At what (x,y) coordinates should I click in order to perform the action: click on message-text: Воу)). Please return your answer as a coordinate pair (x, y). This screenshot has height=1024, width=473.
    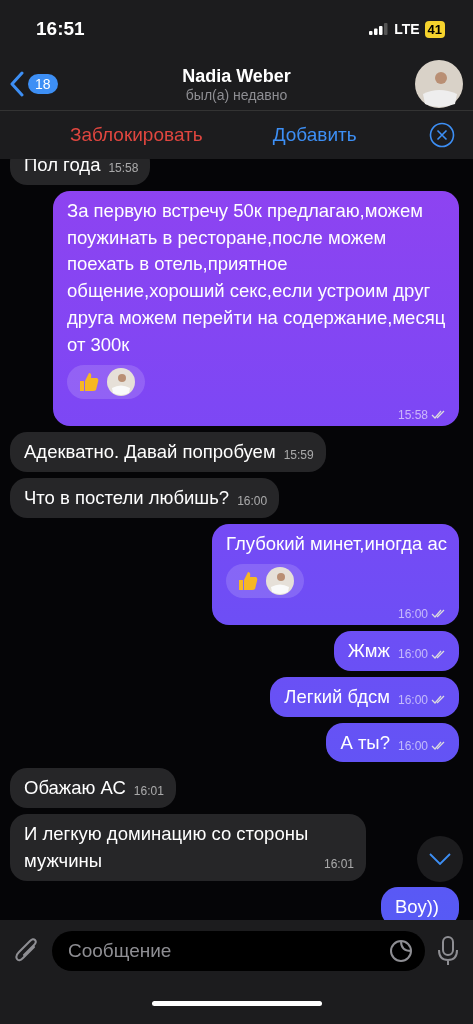
    Looking at the image, I should click on (417, 906).